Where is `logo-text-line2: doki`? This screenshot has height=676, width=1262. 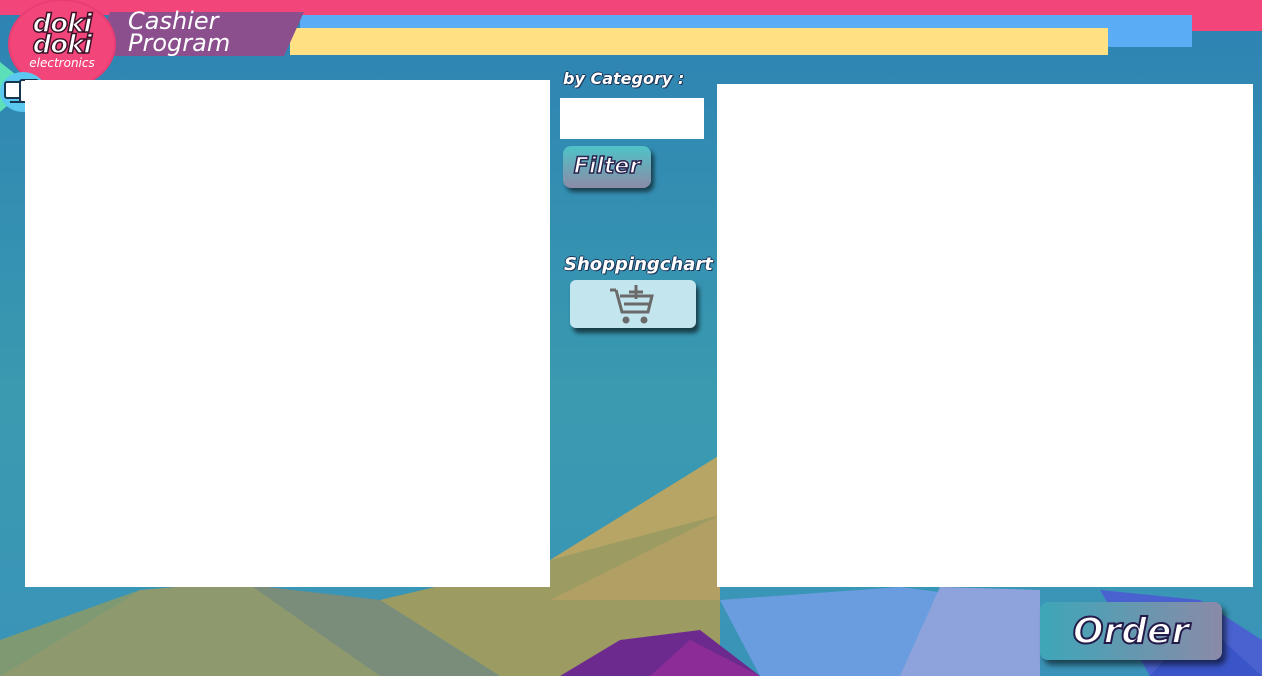 logo-text-line2: doki is located at coordinates (62, 45).